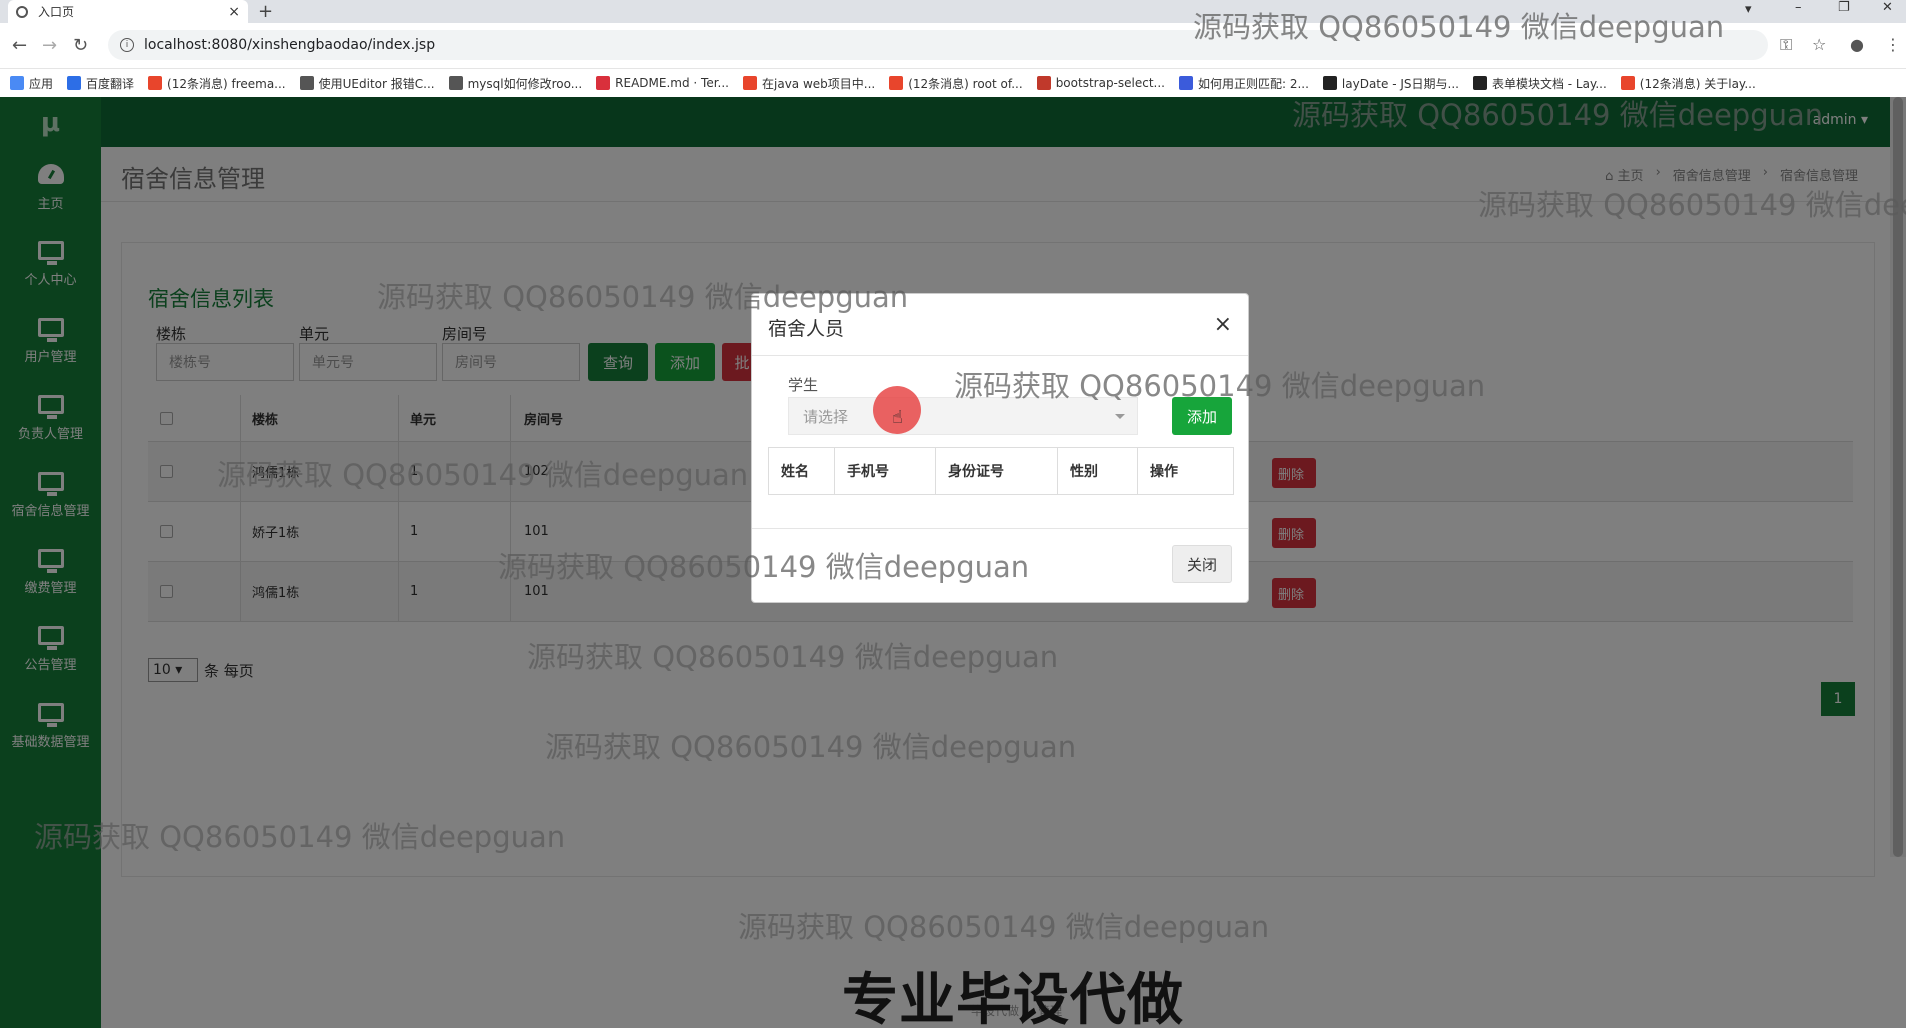  I want to click on more-menu-icon: ⋮, so click(1893, 44).